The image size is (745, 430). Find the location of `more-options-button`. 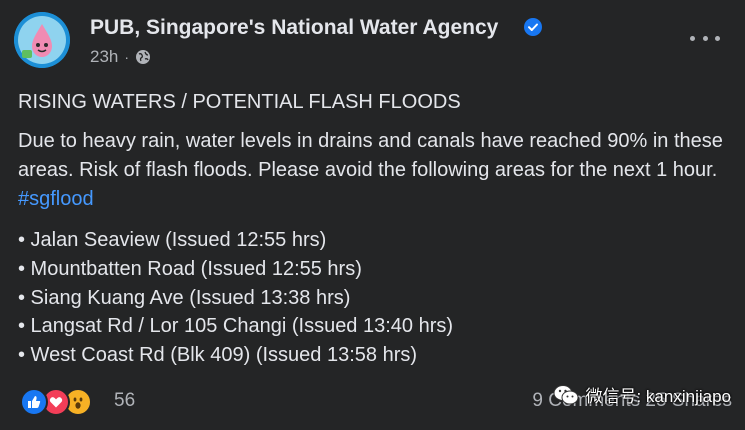

more-options-button is located at coordinates (705, 38).